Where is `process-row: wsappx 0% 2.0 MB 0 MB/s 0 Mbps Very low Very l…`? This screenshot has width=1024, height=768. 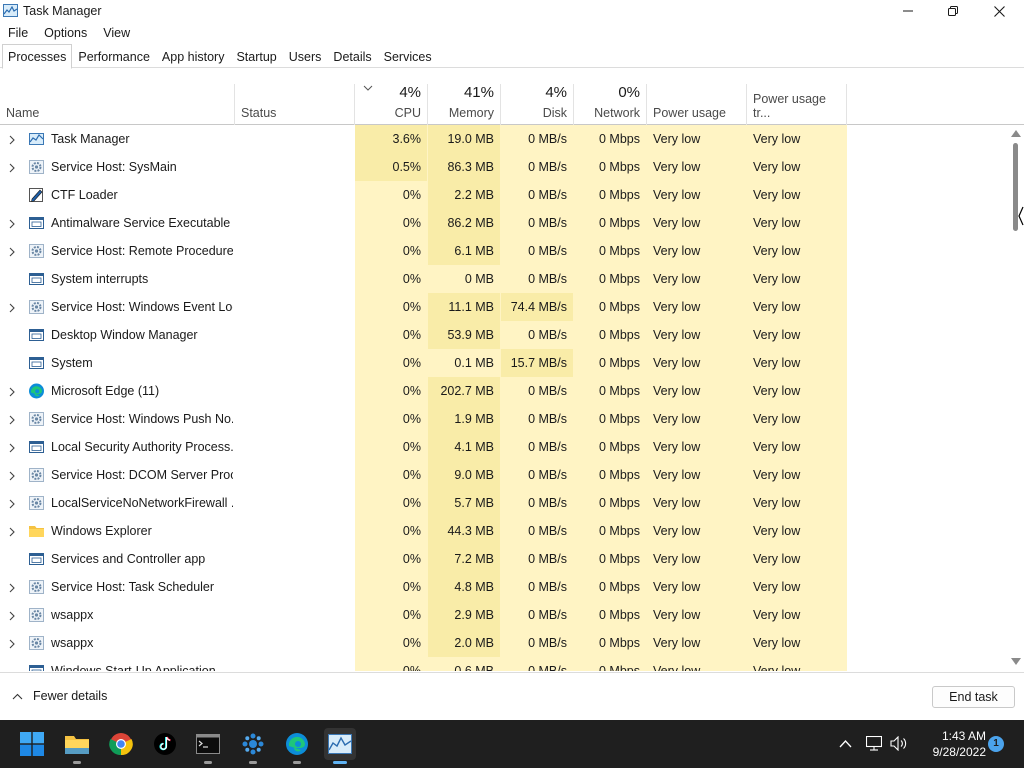 process-row: wsappx 0% 2.0 MB 0 MB/s 0 Mbps Very low Very l… is located at coordinates (504, 643).